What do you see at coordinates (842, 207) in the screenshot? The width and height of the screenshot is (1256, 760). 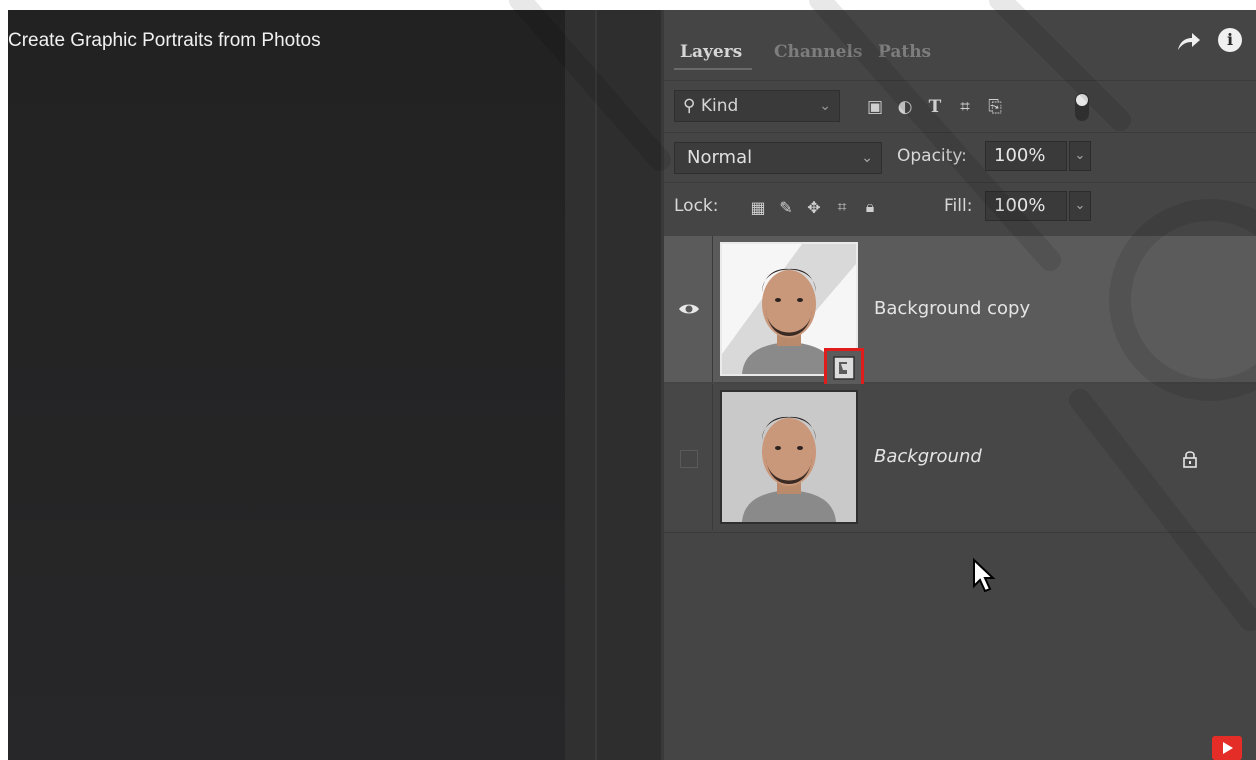 I see `lock-artboard-icon: ⌗` at bounding box center [842, 207].